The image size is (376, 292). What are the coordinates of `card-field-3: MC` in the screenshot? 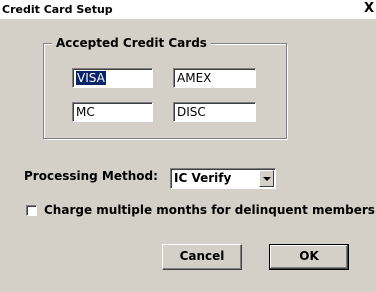 It's located at (112, 112).